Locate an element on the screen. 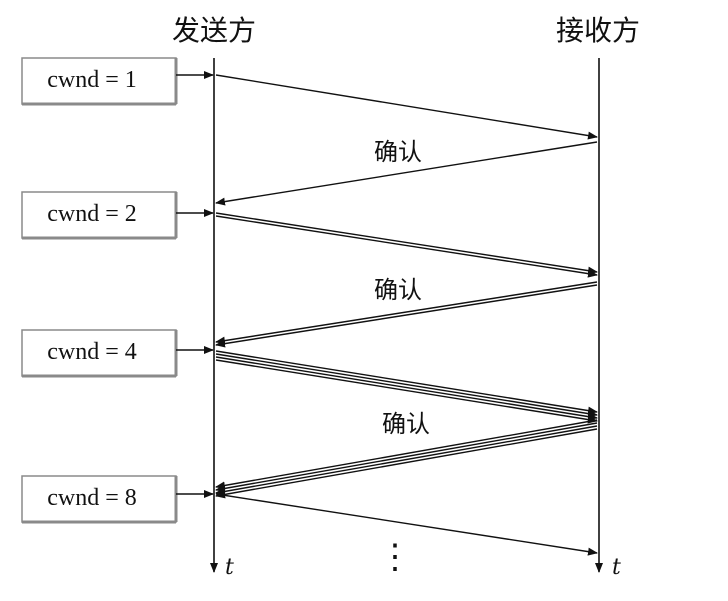 This screenshot has width=728, height=601. ack-label-2: 确认 is located at coordinates (398, 290).